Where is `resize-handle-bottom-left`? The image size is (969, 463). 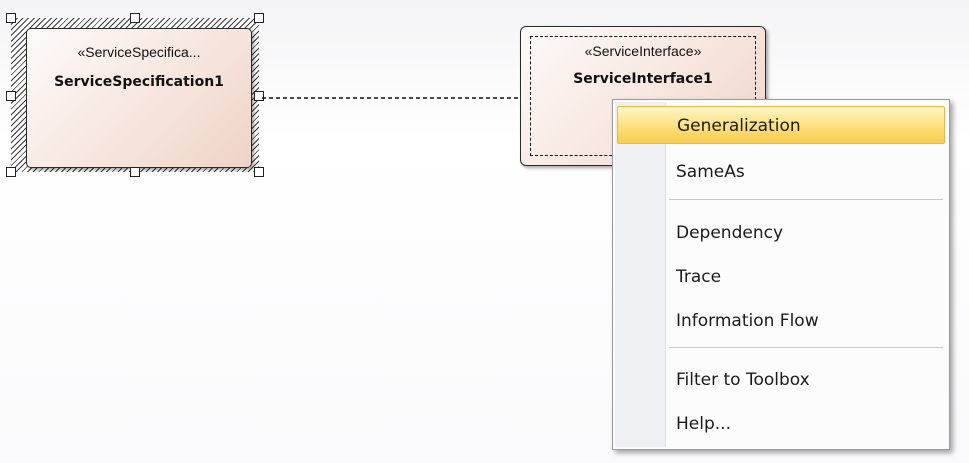
resize-handle-bottom-left is located at coordinates (11, 172).